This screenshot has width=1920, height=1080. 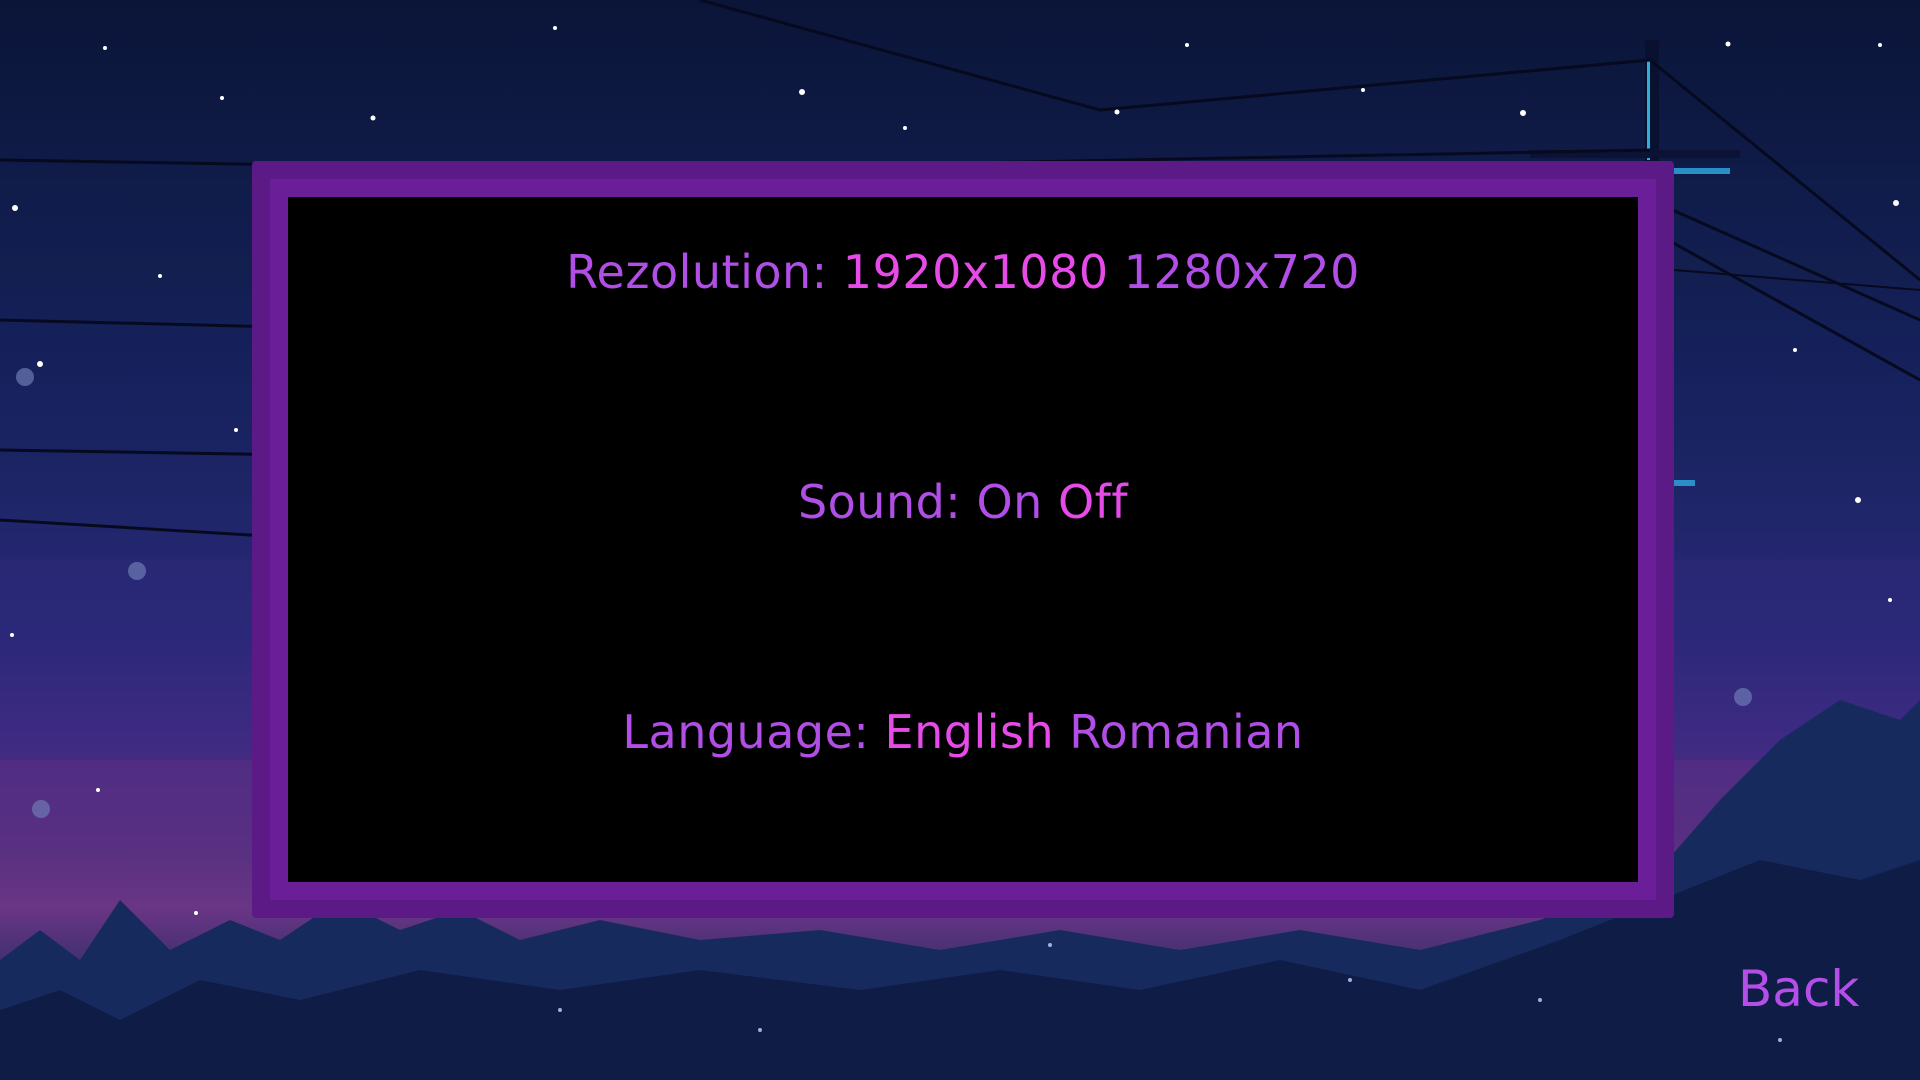 I want to click on language-option-romanian: Romanian, so click(x=1186, y=732).